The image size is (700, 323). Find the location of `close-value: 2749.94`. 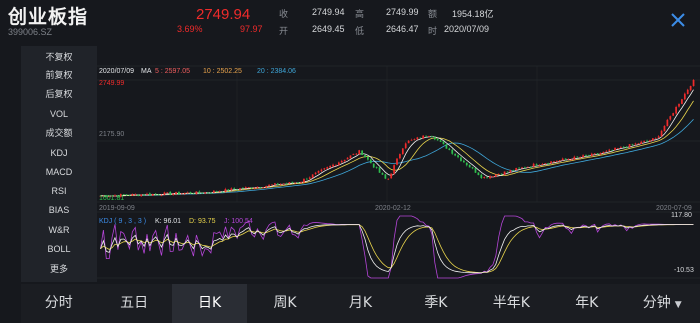

close-value: 2749.94 is located at coordinates (328, 12).